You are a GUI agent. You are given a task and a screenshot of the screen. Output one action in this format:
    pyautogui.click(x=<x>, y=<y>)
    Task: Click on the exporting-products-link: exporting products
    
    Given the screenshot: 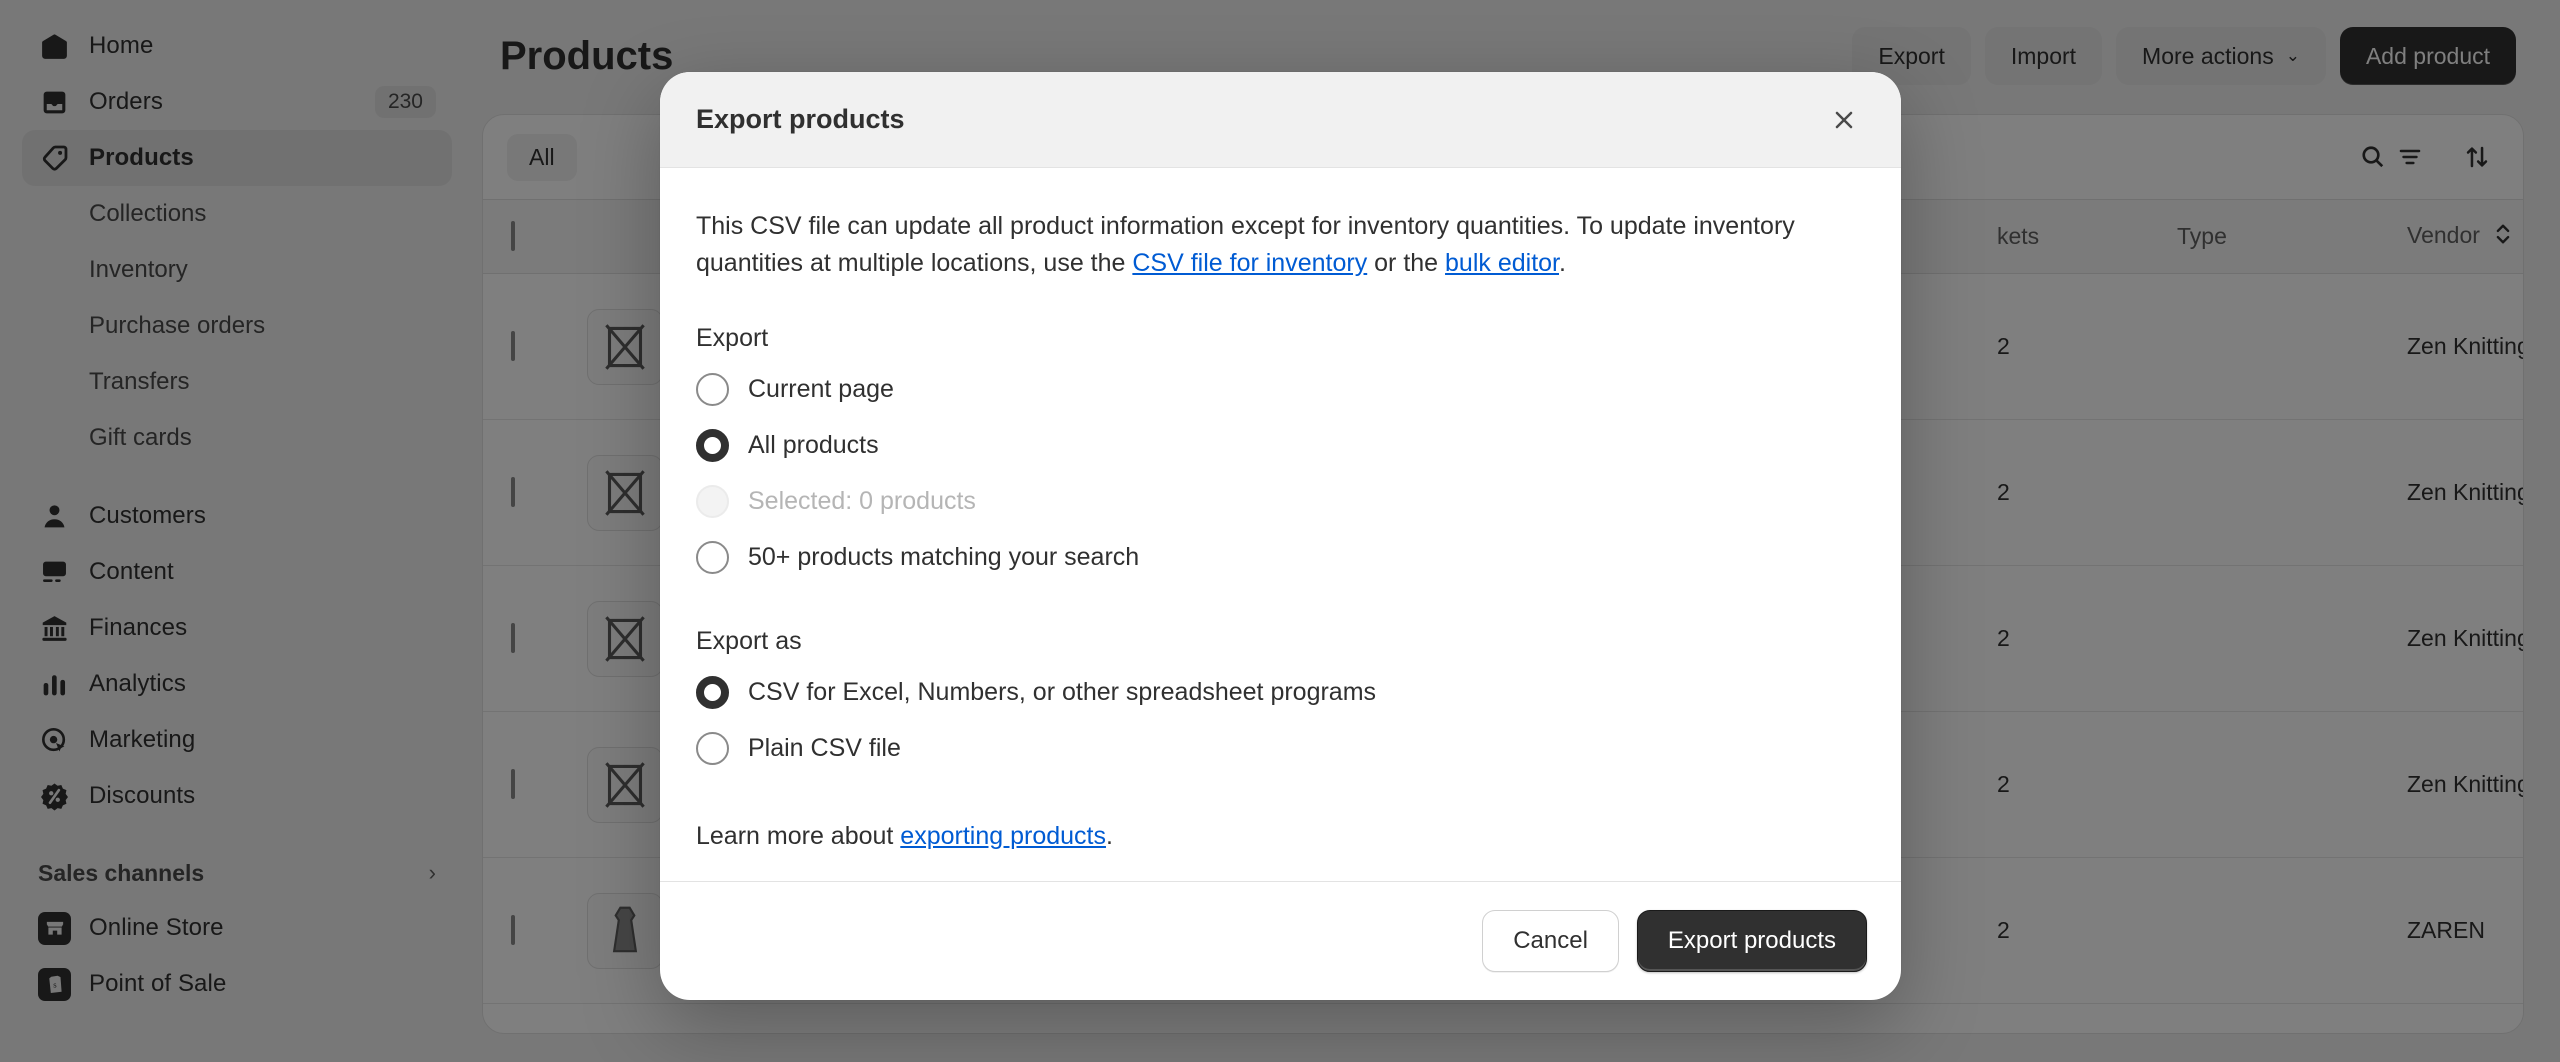 What is the action you would take?
    pyautogui.click(x=1003, y=836)
    